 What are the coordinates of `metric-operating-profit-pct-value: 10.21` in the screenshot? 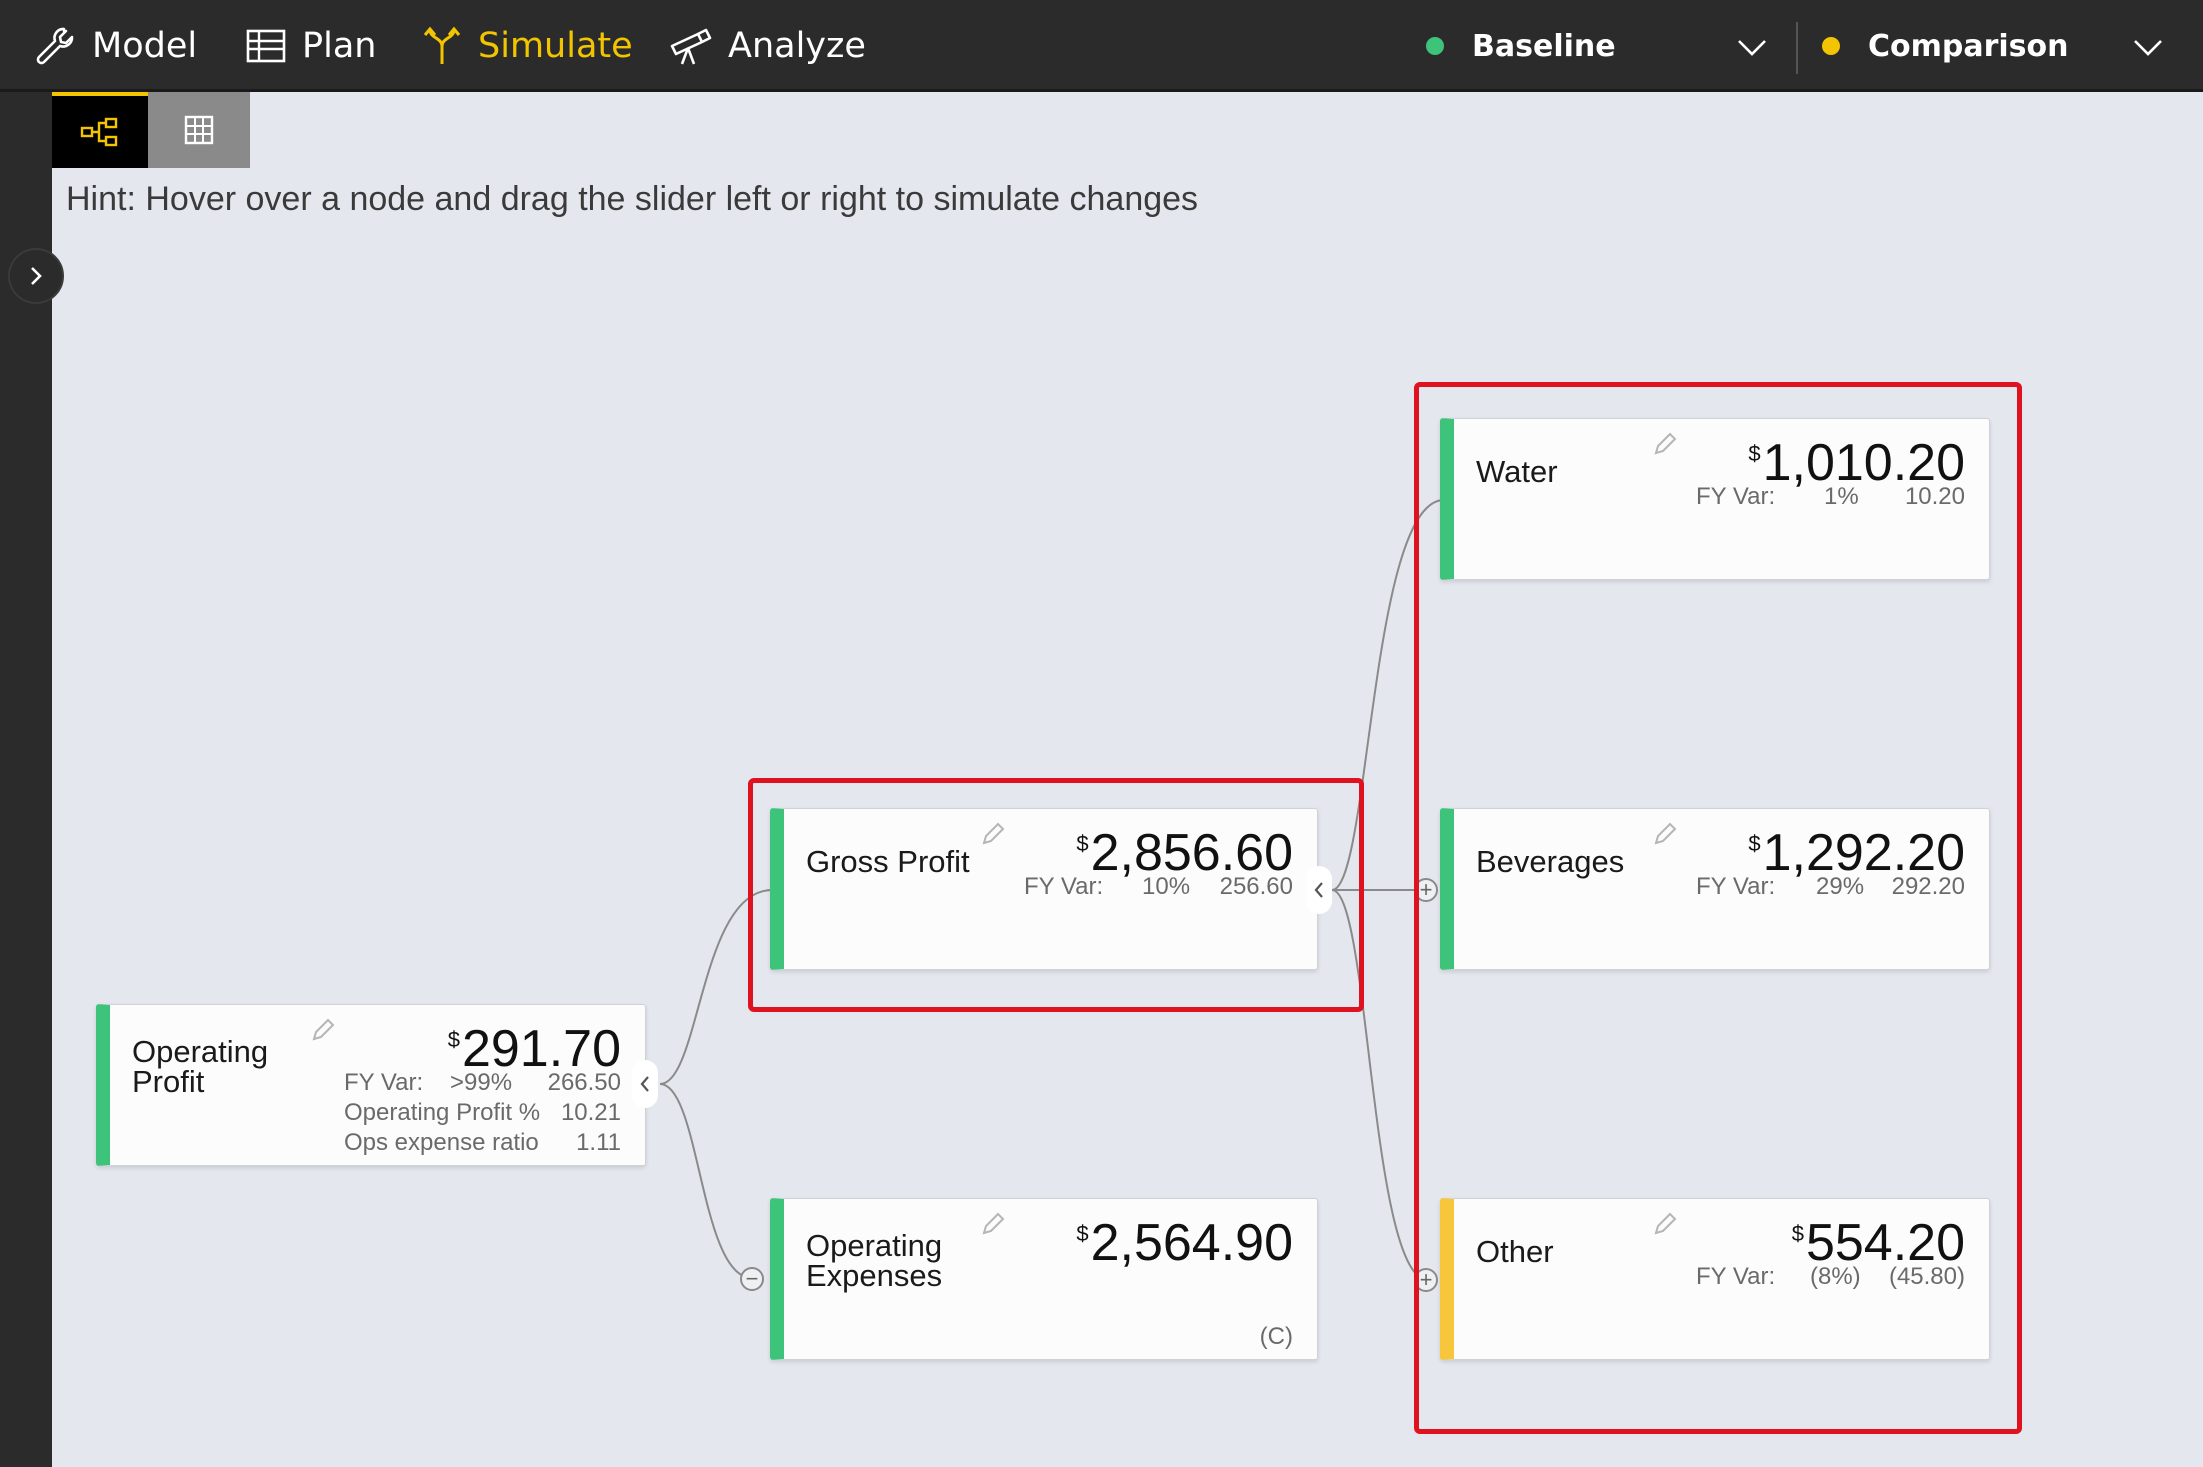 It's located at (590, 1112).